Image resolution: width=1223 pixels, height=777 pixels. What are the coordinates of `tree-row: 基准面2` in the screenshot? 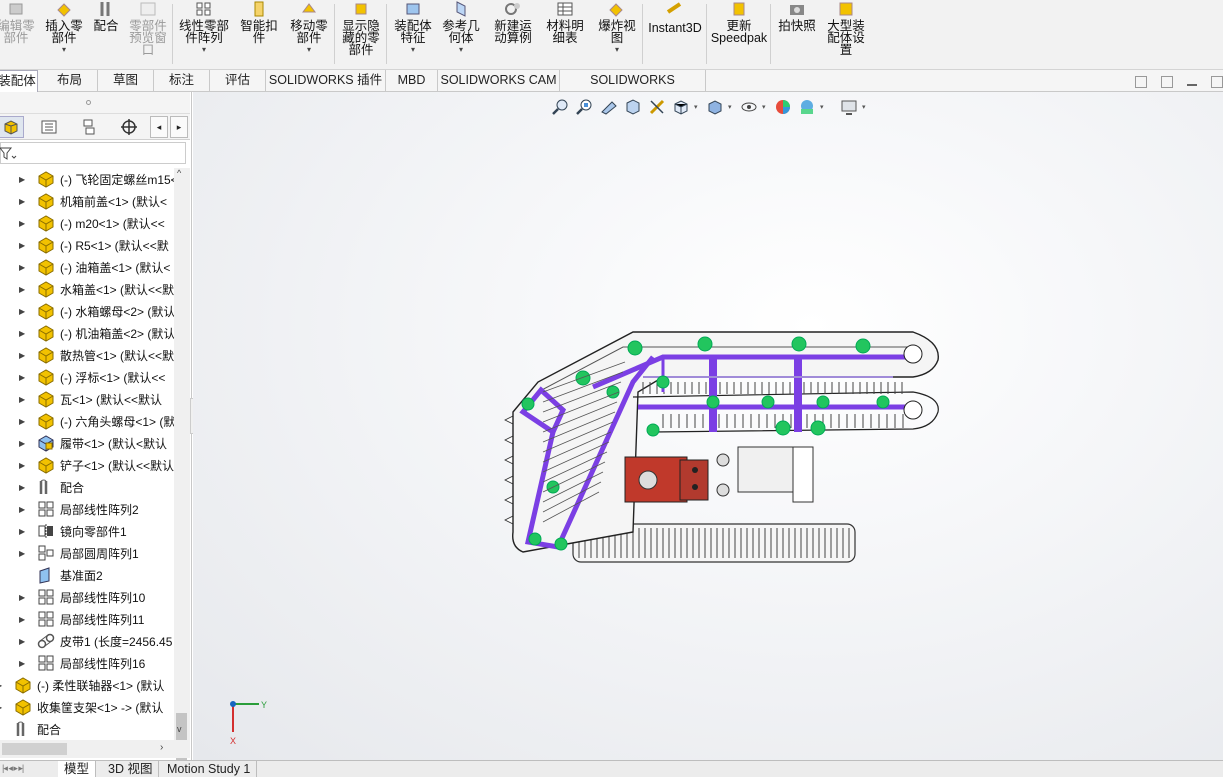 It's located at (87, 575).